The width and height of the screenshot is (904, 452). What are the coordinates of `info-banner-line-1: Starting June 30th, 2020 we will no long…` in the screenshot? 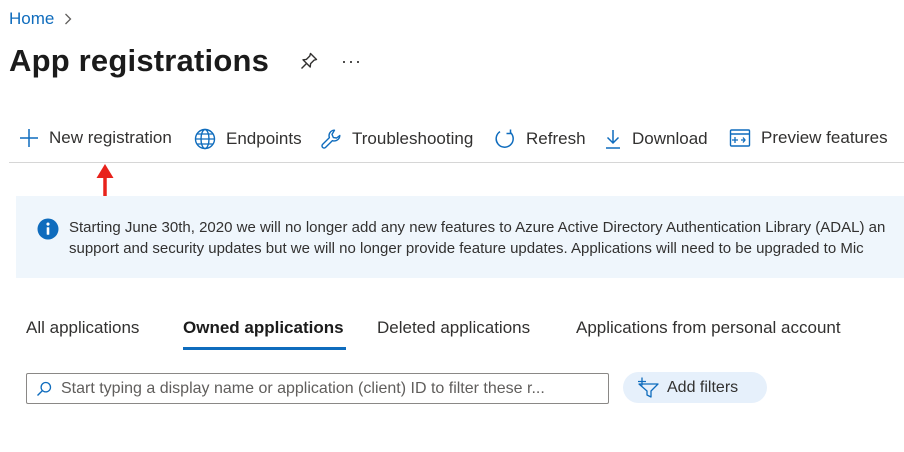 It's located at (477, 227).